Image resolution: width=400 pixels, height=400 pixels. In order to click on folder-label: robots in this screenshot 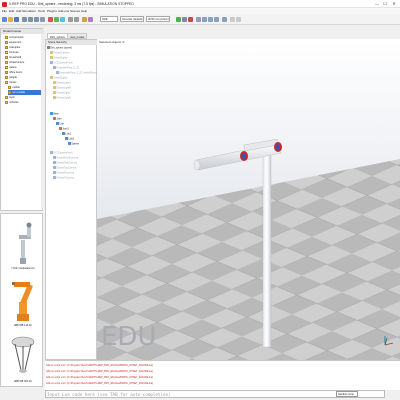, I will do `click(13, 82)`.